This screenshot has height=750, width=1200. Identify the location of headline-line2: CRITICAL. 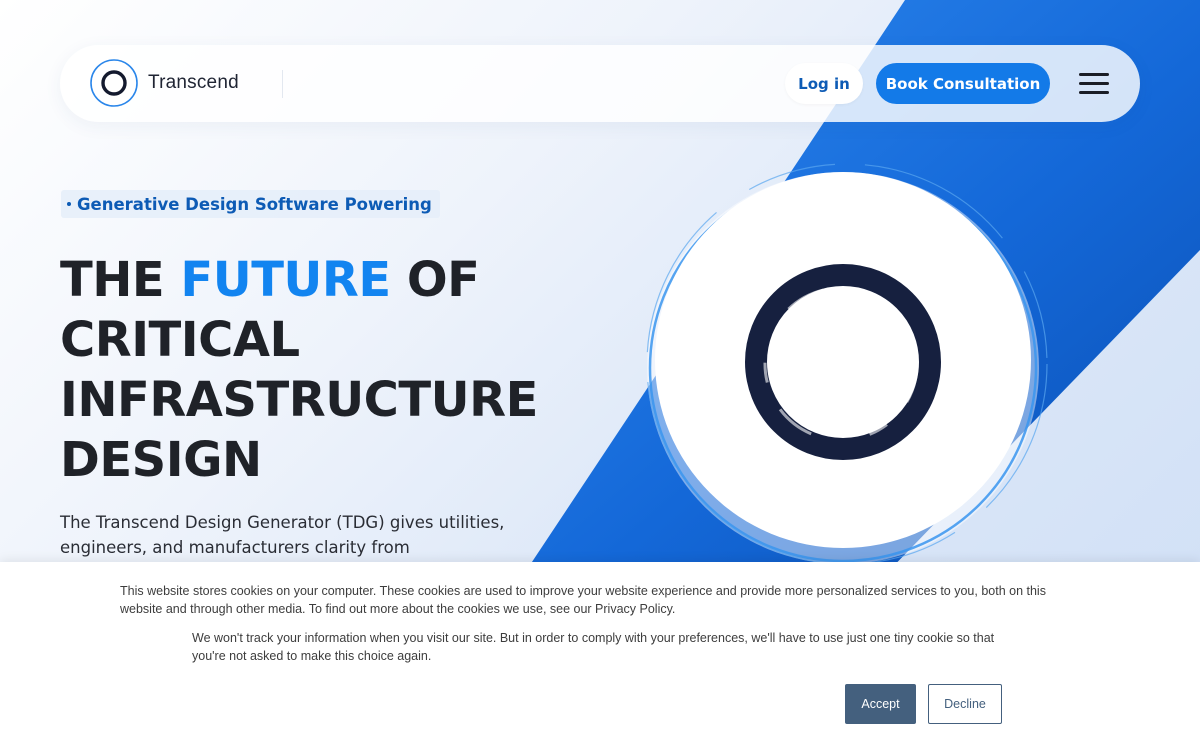
(180, 340).